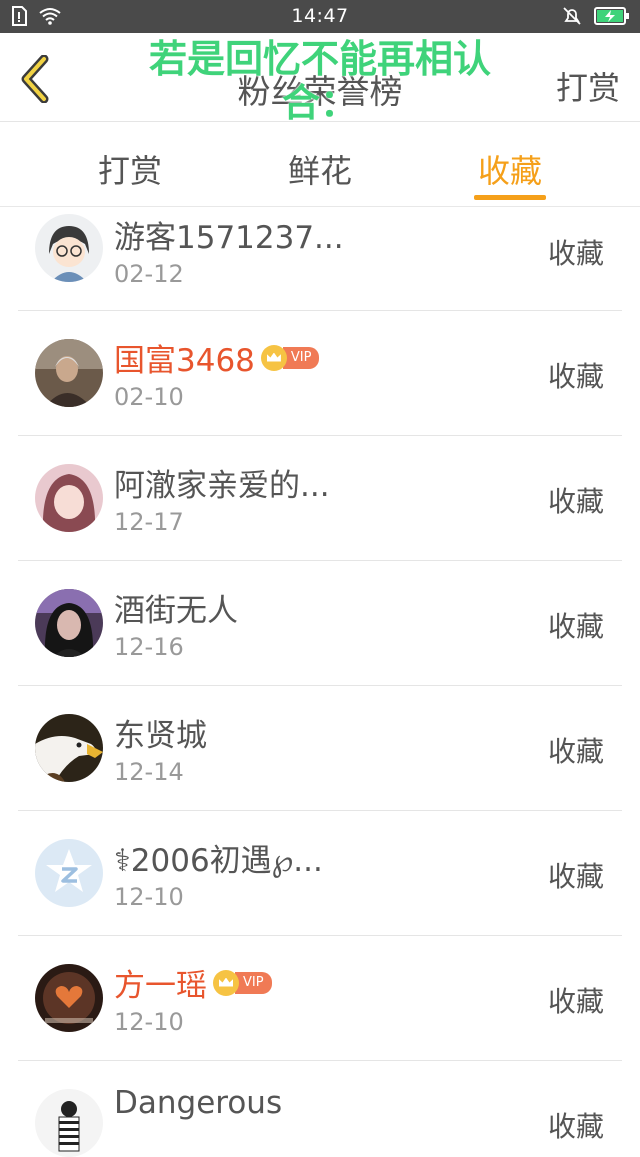  Describe the element at coordinates (320, 258) in the screenshot. I see `list-item: 游客1571237... 02-12 收藏` at that location.